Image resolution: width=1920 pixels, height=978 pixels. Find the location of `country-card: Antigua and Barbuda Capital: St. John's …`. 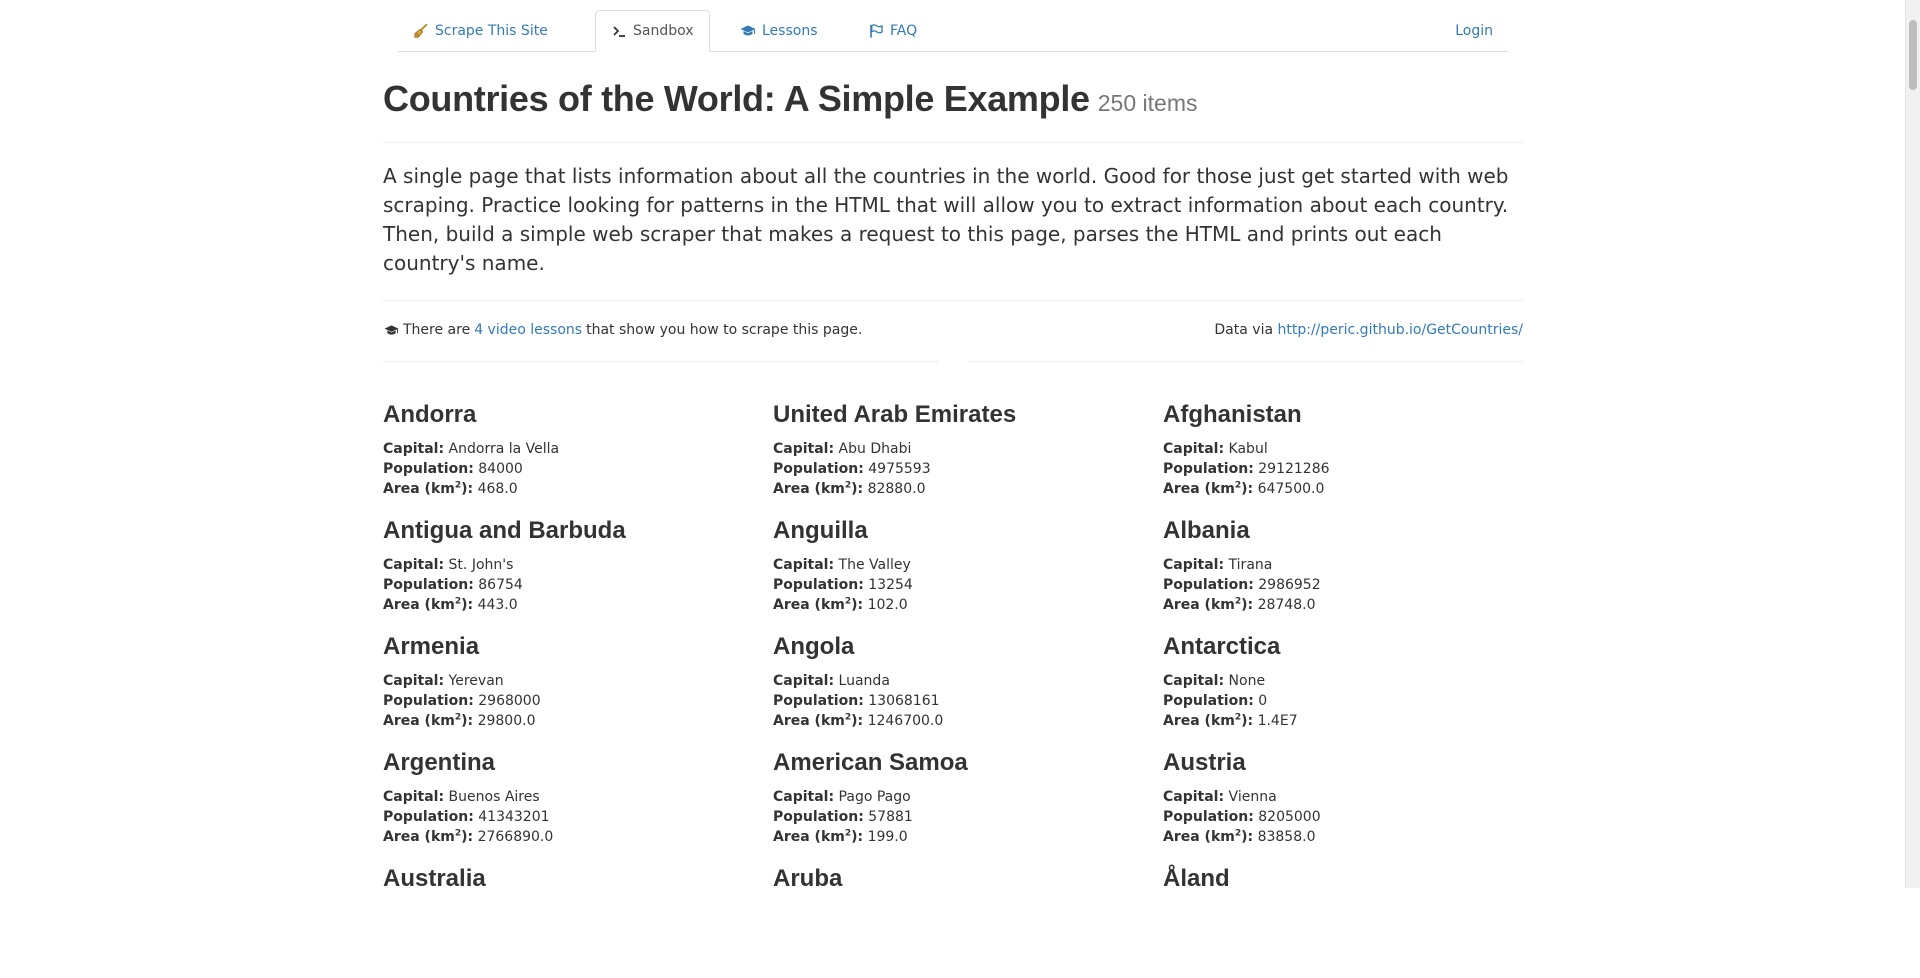

country-card: Antigua and Barbuda Capital: St. John's … is located at coordinates (578, 572).